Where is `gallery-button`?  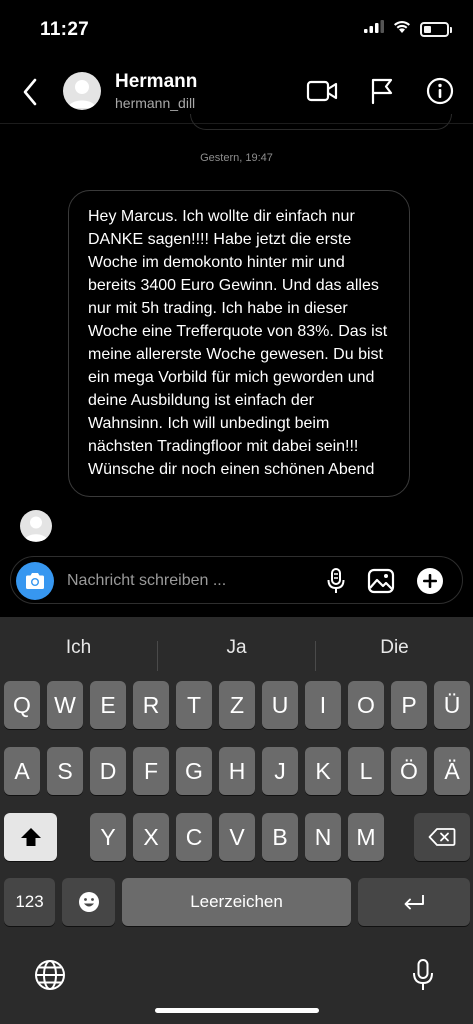
gallery-button is located at coordinates (381, 581).